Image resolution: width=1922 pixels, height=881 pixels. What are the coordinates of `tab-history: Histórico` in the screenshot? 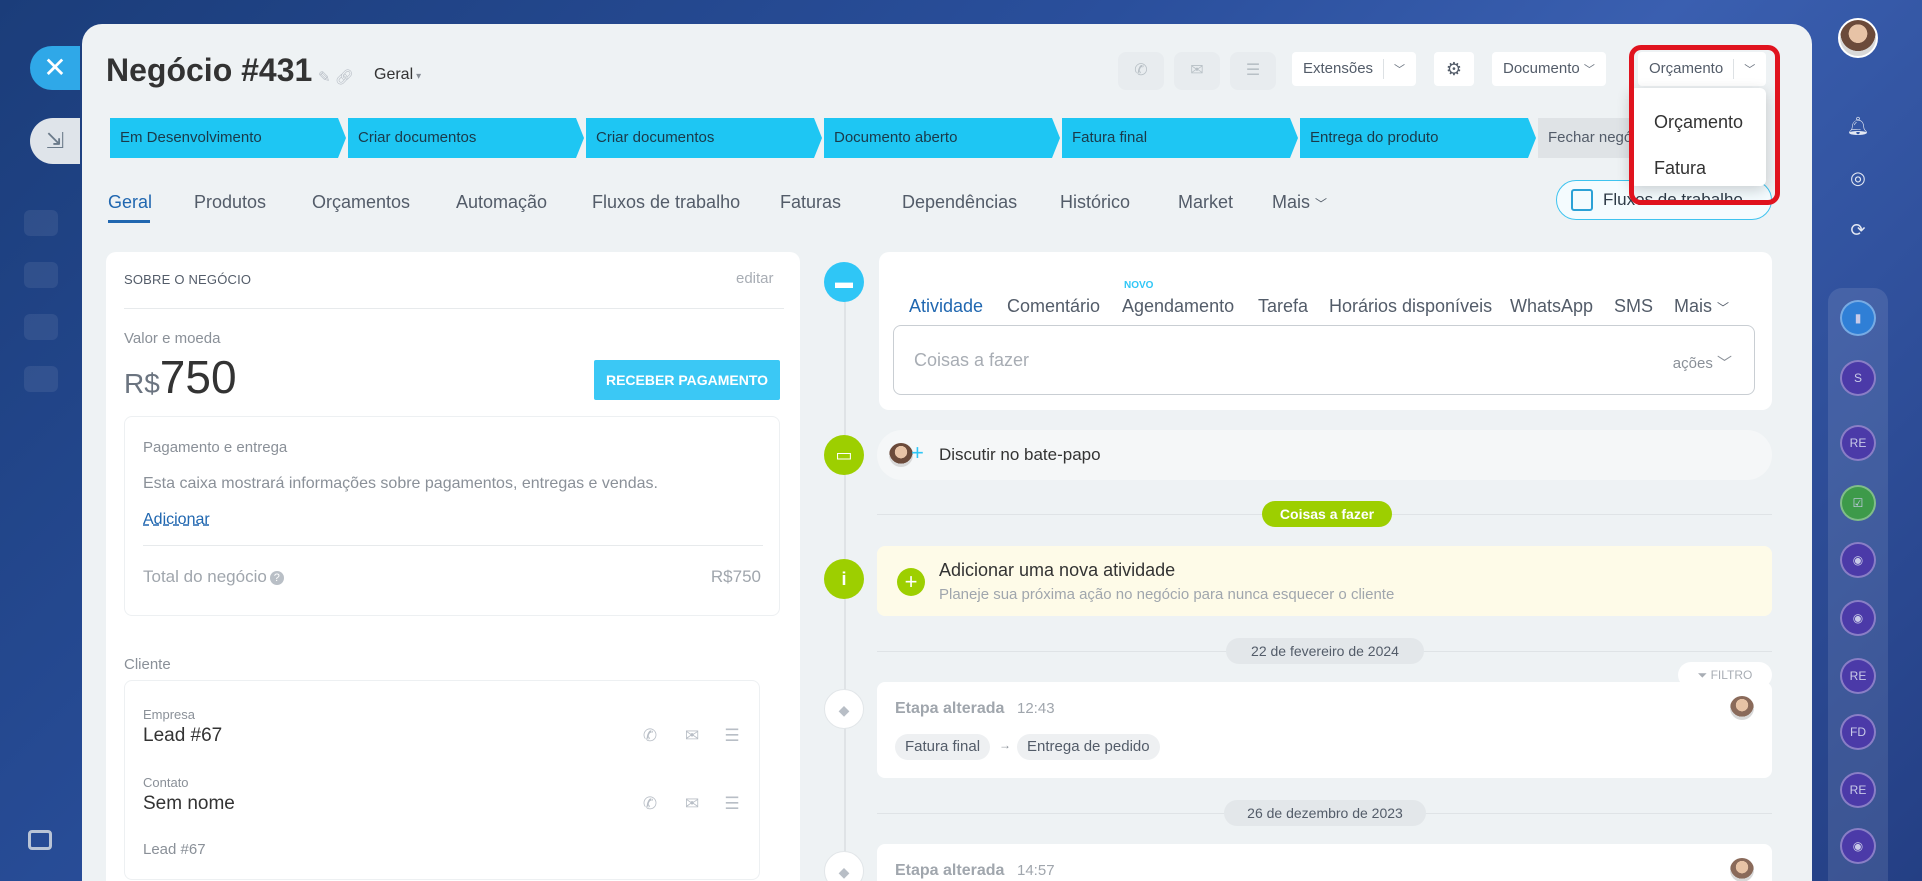 It's located at (1095, 202).